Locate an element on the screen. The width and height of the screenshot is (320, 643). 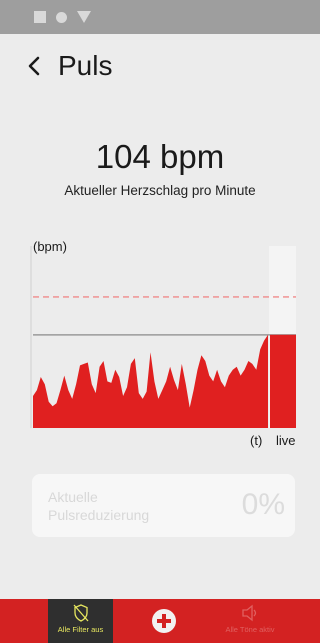
speaker-icon is located at coordinates (249, 613).